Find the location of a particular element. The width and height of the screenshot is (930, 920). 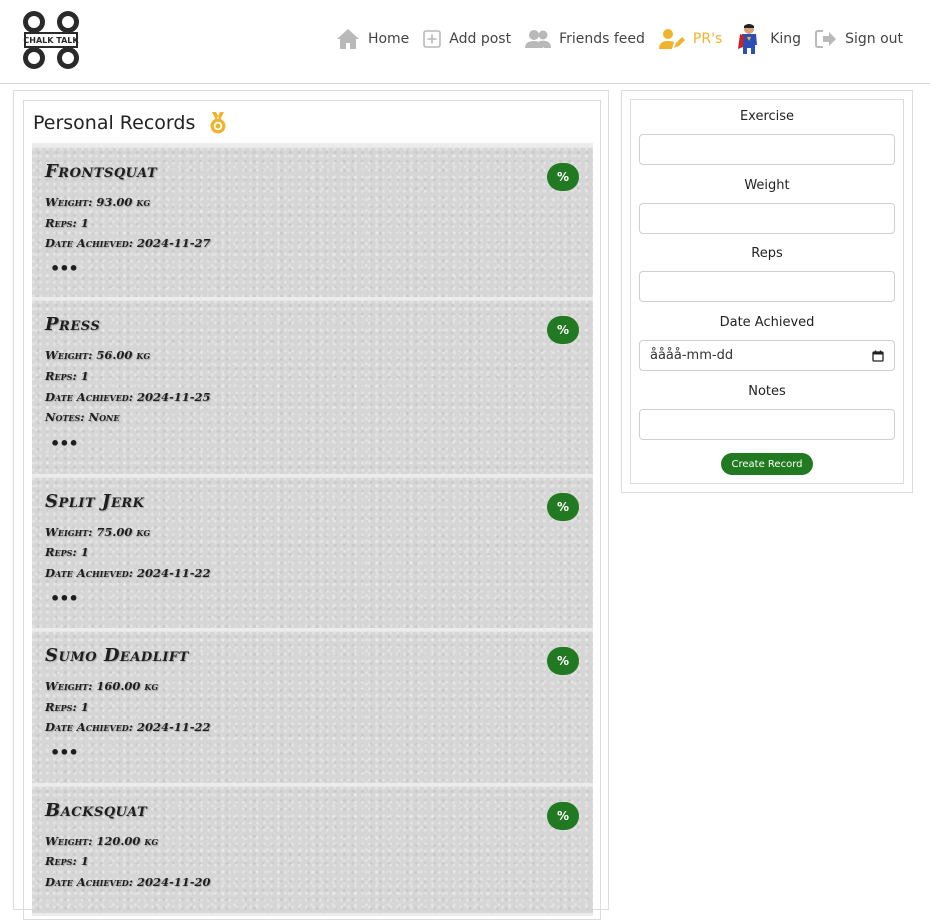

nav-home-label: Home is located at coordinates (388, 39).